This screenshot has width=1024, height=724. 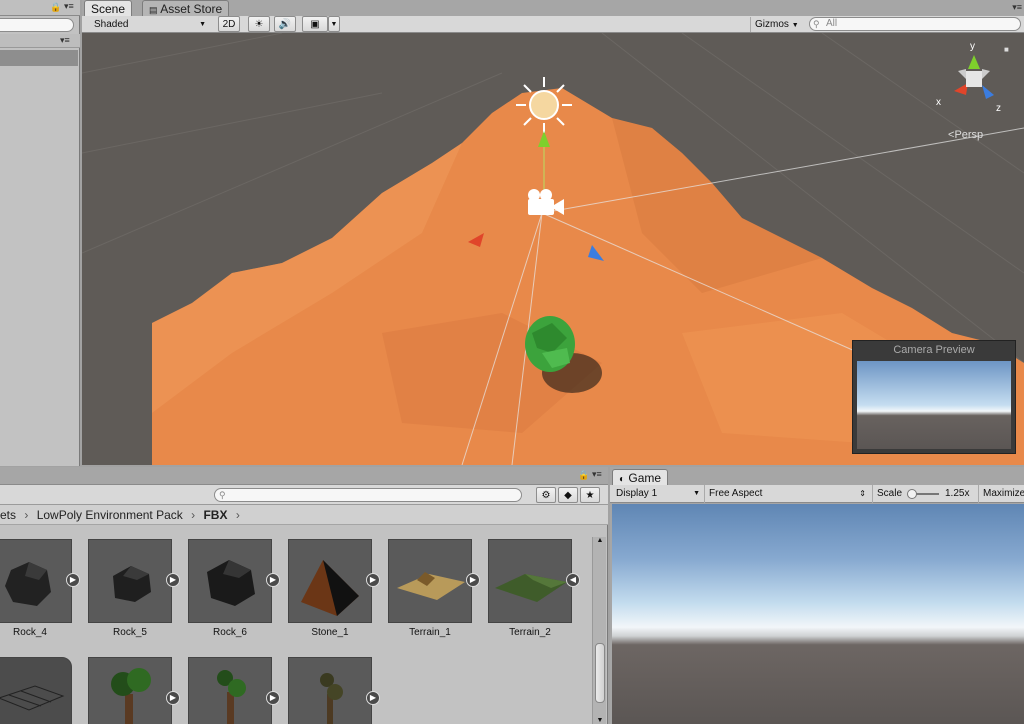 What do you see at coordinates (330, 588) in the screenshot?
I see `stone-icon` at bounding box center [330, 588].